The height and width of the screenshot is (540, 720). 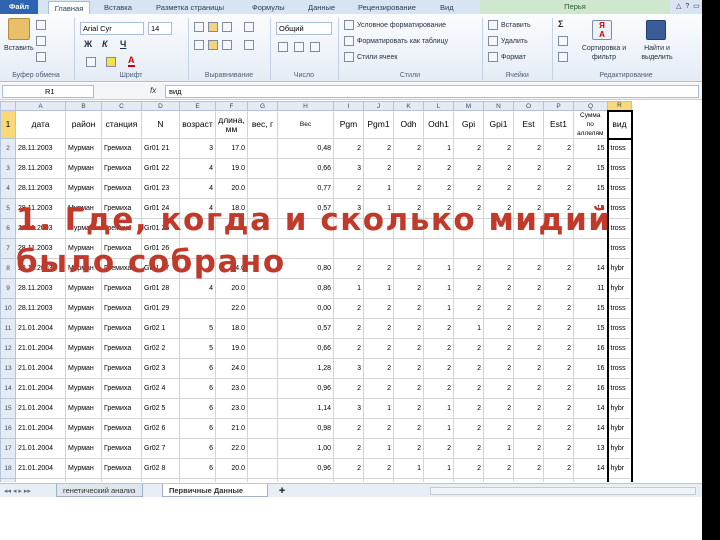 What do you see at coordinates (8, 148) in the screenshot?
I see `row-number: 2` at bounding box center [8, 148].